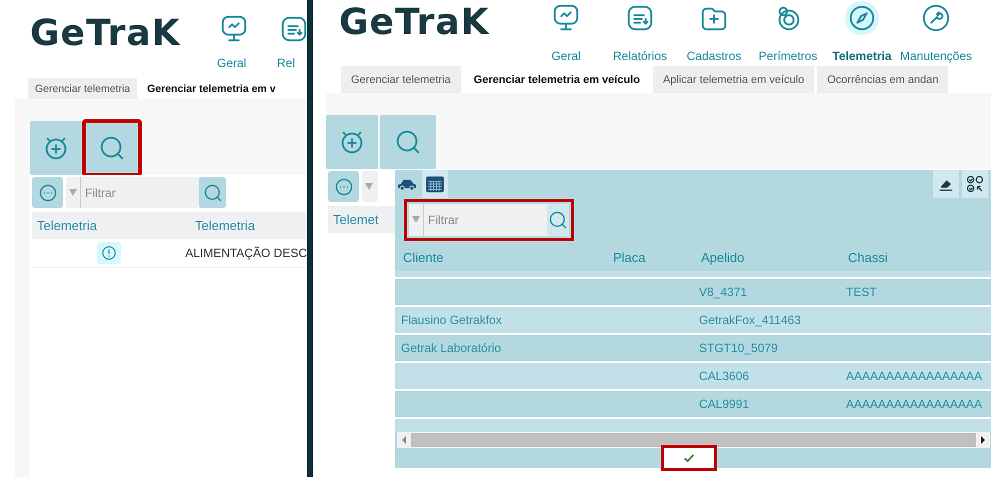 This screenshot has width=991, height=477. What do you see at coordinates (714, 32) in the screenshot?
I see `nav-item: Cadastros` at bounding box center [714, 32].